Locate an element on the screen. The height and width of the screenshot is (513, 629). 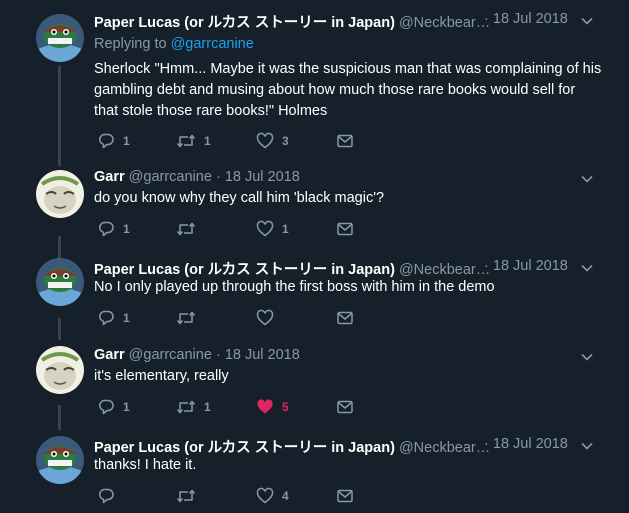
replying-handle-link: @garrcanine is located at coordinates (212, 44).